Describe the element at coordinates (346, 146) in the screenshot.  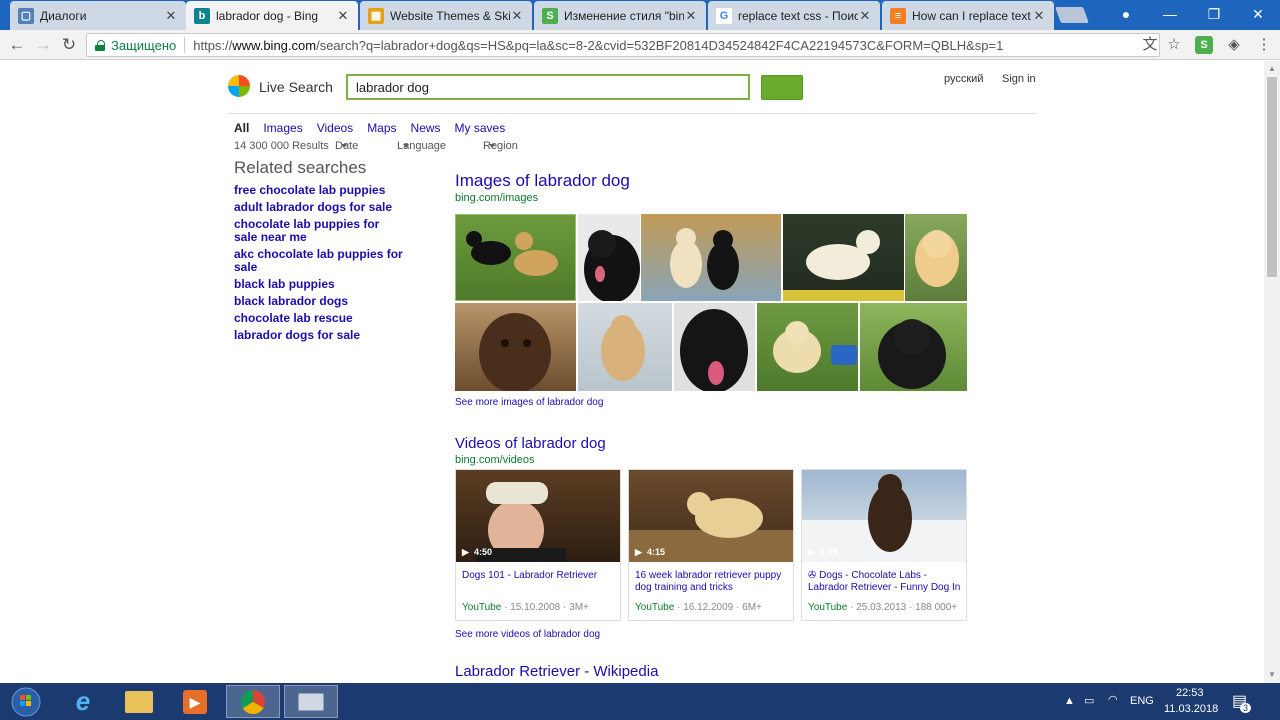
I see `date-filter: Date` at that location.